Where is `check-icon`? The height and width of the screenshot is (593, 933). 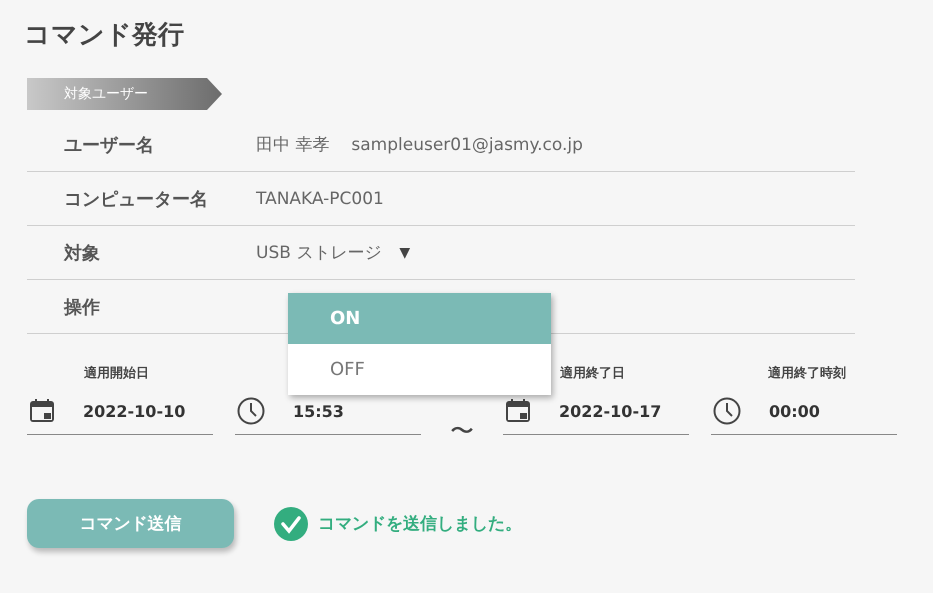
check-icon is located at coordinates (291, 523).